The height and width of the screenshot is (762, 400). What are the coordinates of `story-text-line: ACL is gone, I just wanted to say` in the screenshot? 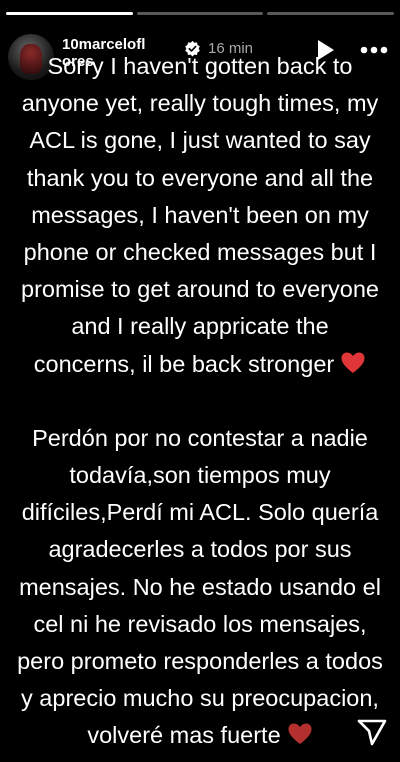 It's located at (200, 140).